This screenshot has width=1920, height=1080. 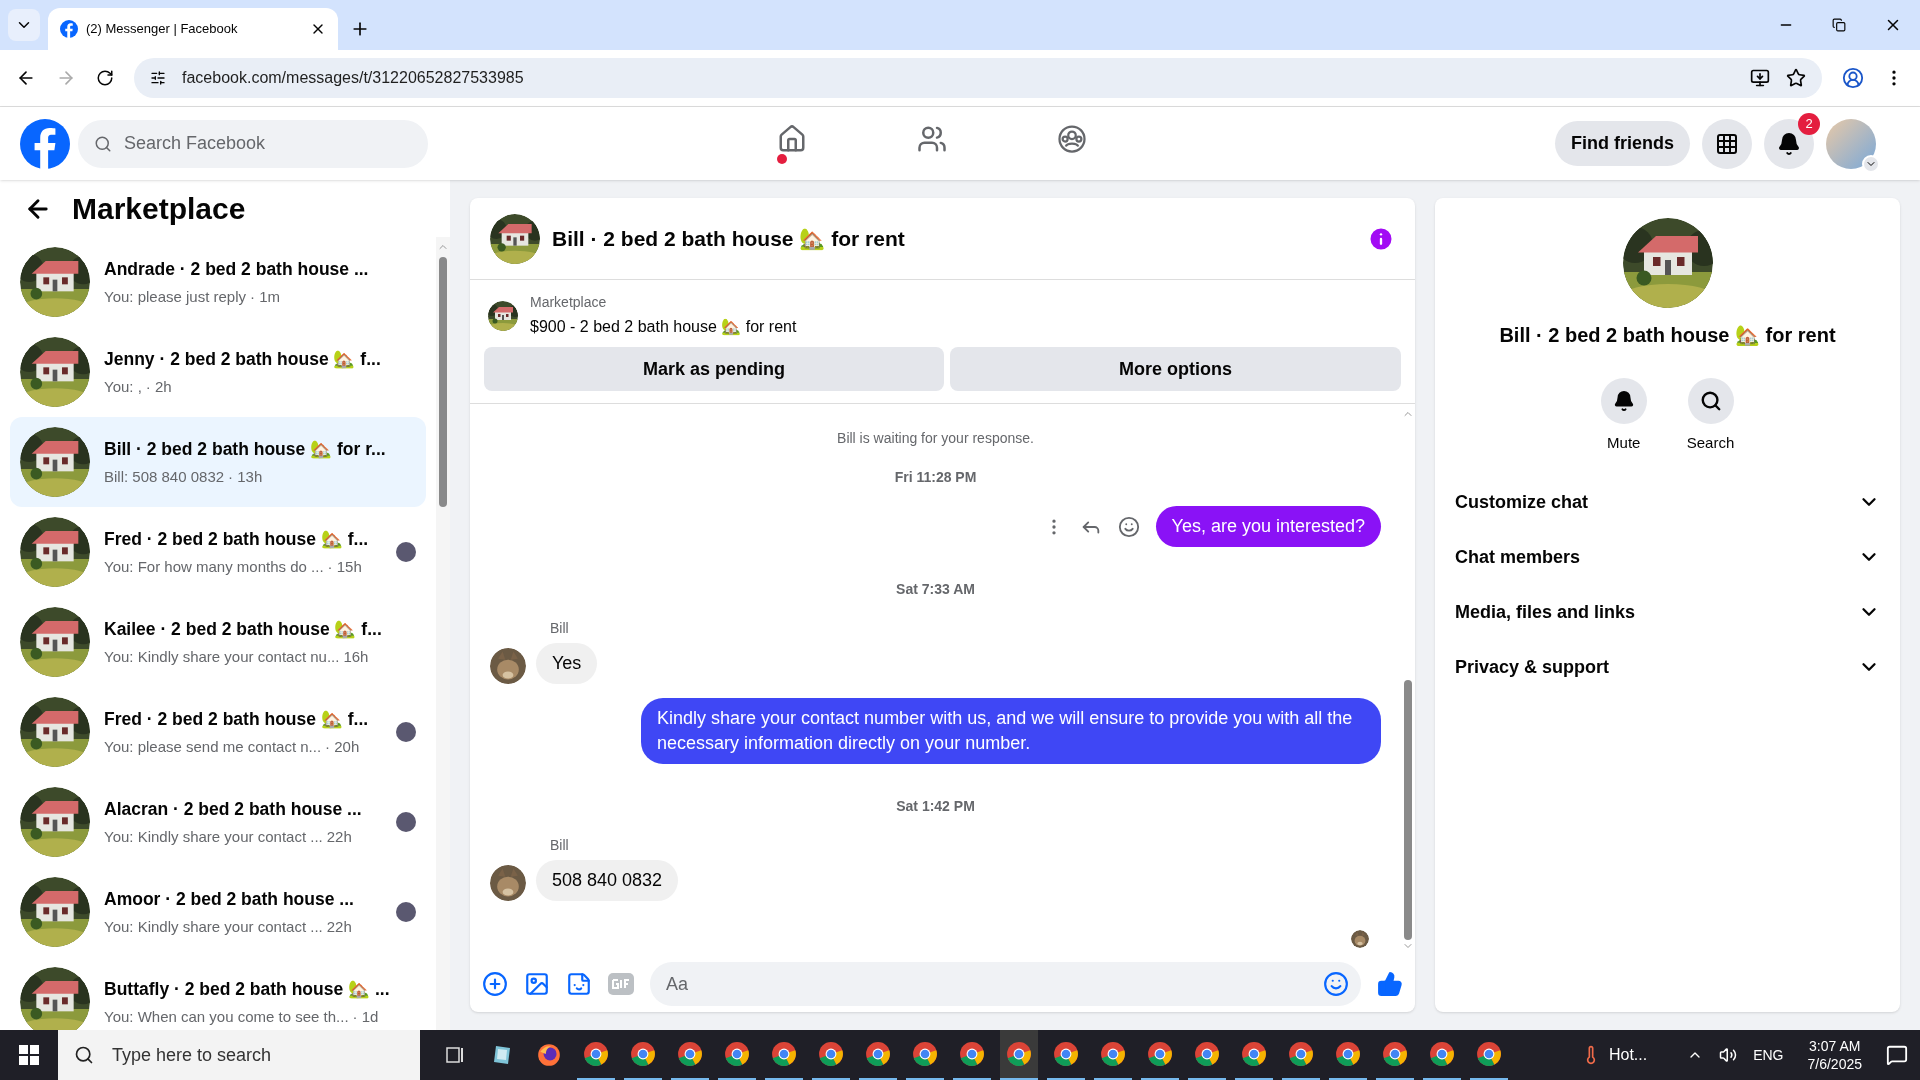 I want to click on sticker-icon, so click(x=579, y=984).